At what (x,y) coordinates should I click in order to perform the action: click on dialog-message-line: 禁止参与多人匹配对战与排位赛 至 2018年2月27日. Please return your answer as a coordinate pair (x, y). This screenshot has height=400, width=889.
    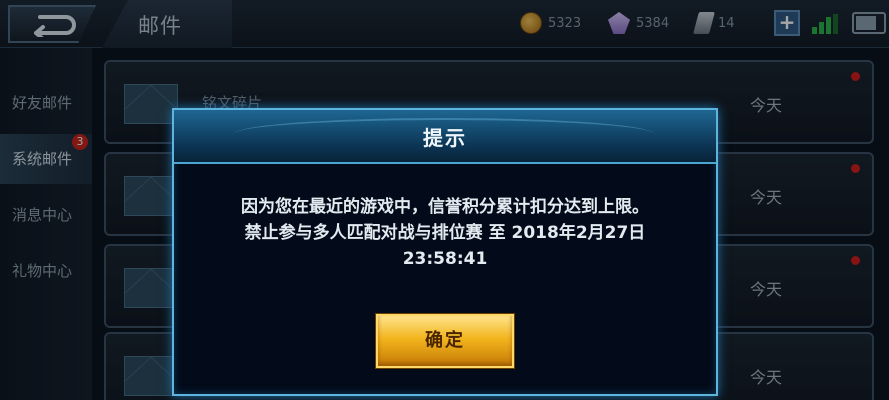
    Looking at the image, I should click on (445, 233).